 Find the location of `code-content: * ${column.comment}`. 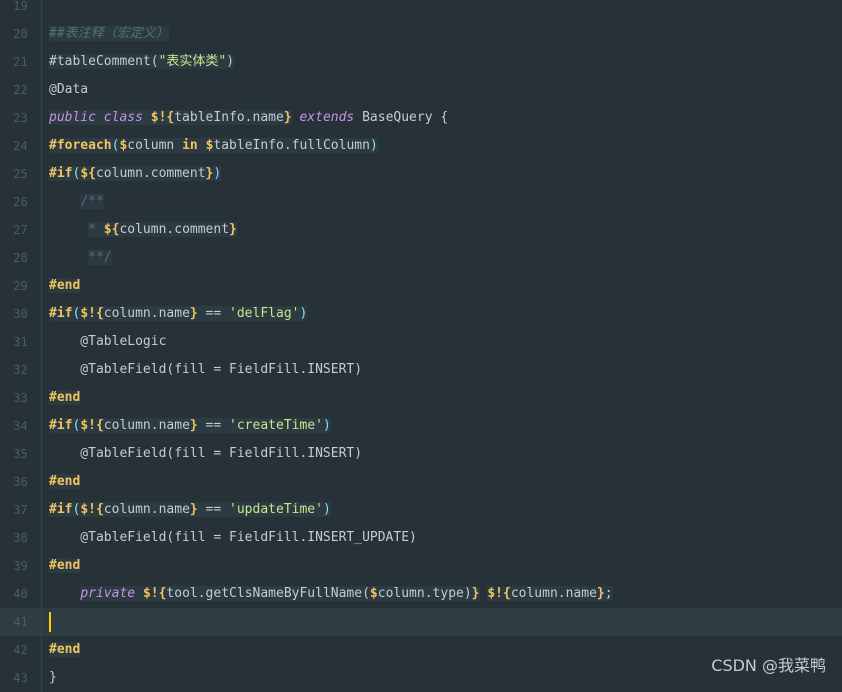

code-content: * ${column.comment} is located at coordinates (143, 230).